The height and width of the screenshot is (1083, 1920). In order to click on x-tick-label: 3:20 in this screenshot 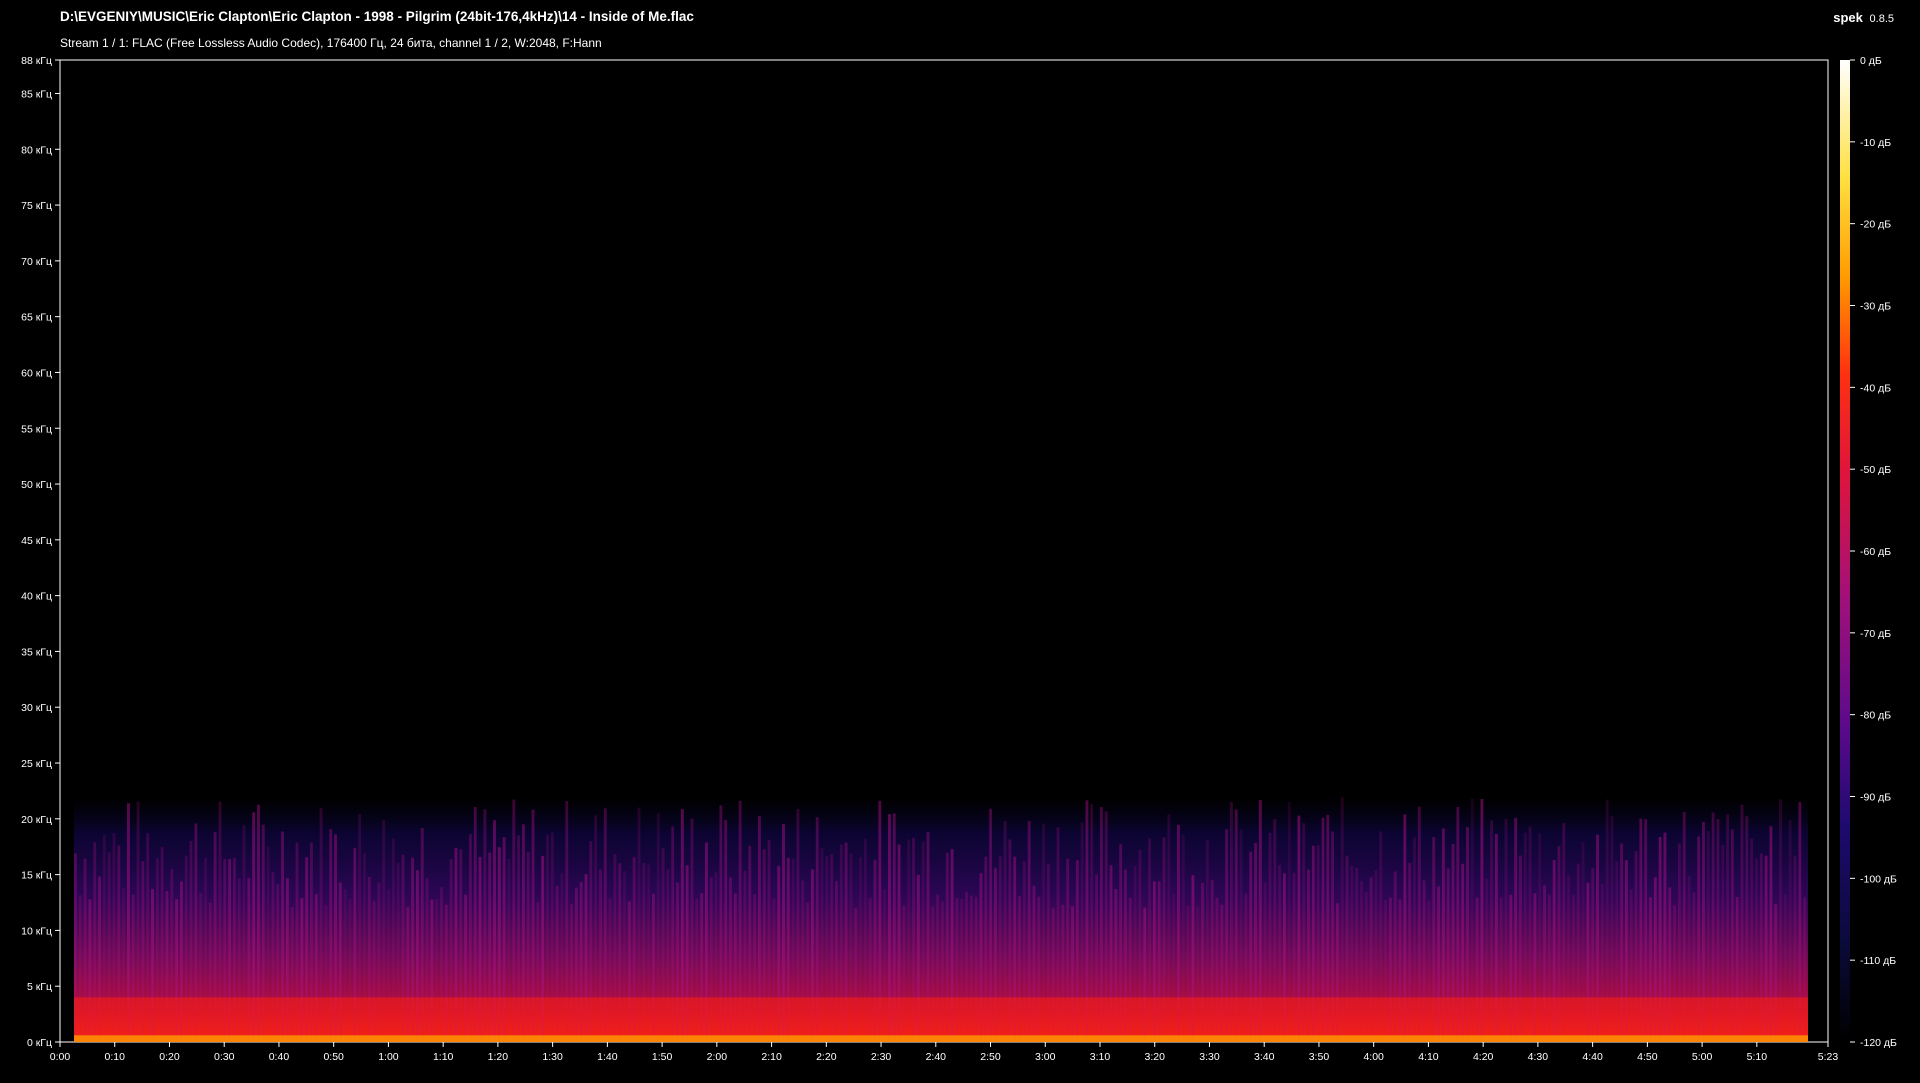, I will do `click(1155, 1057)`.